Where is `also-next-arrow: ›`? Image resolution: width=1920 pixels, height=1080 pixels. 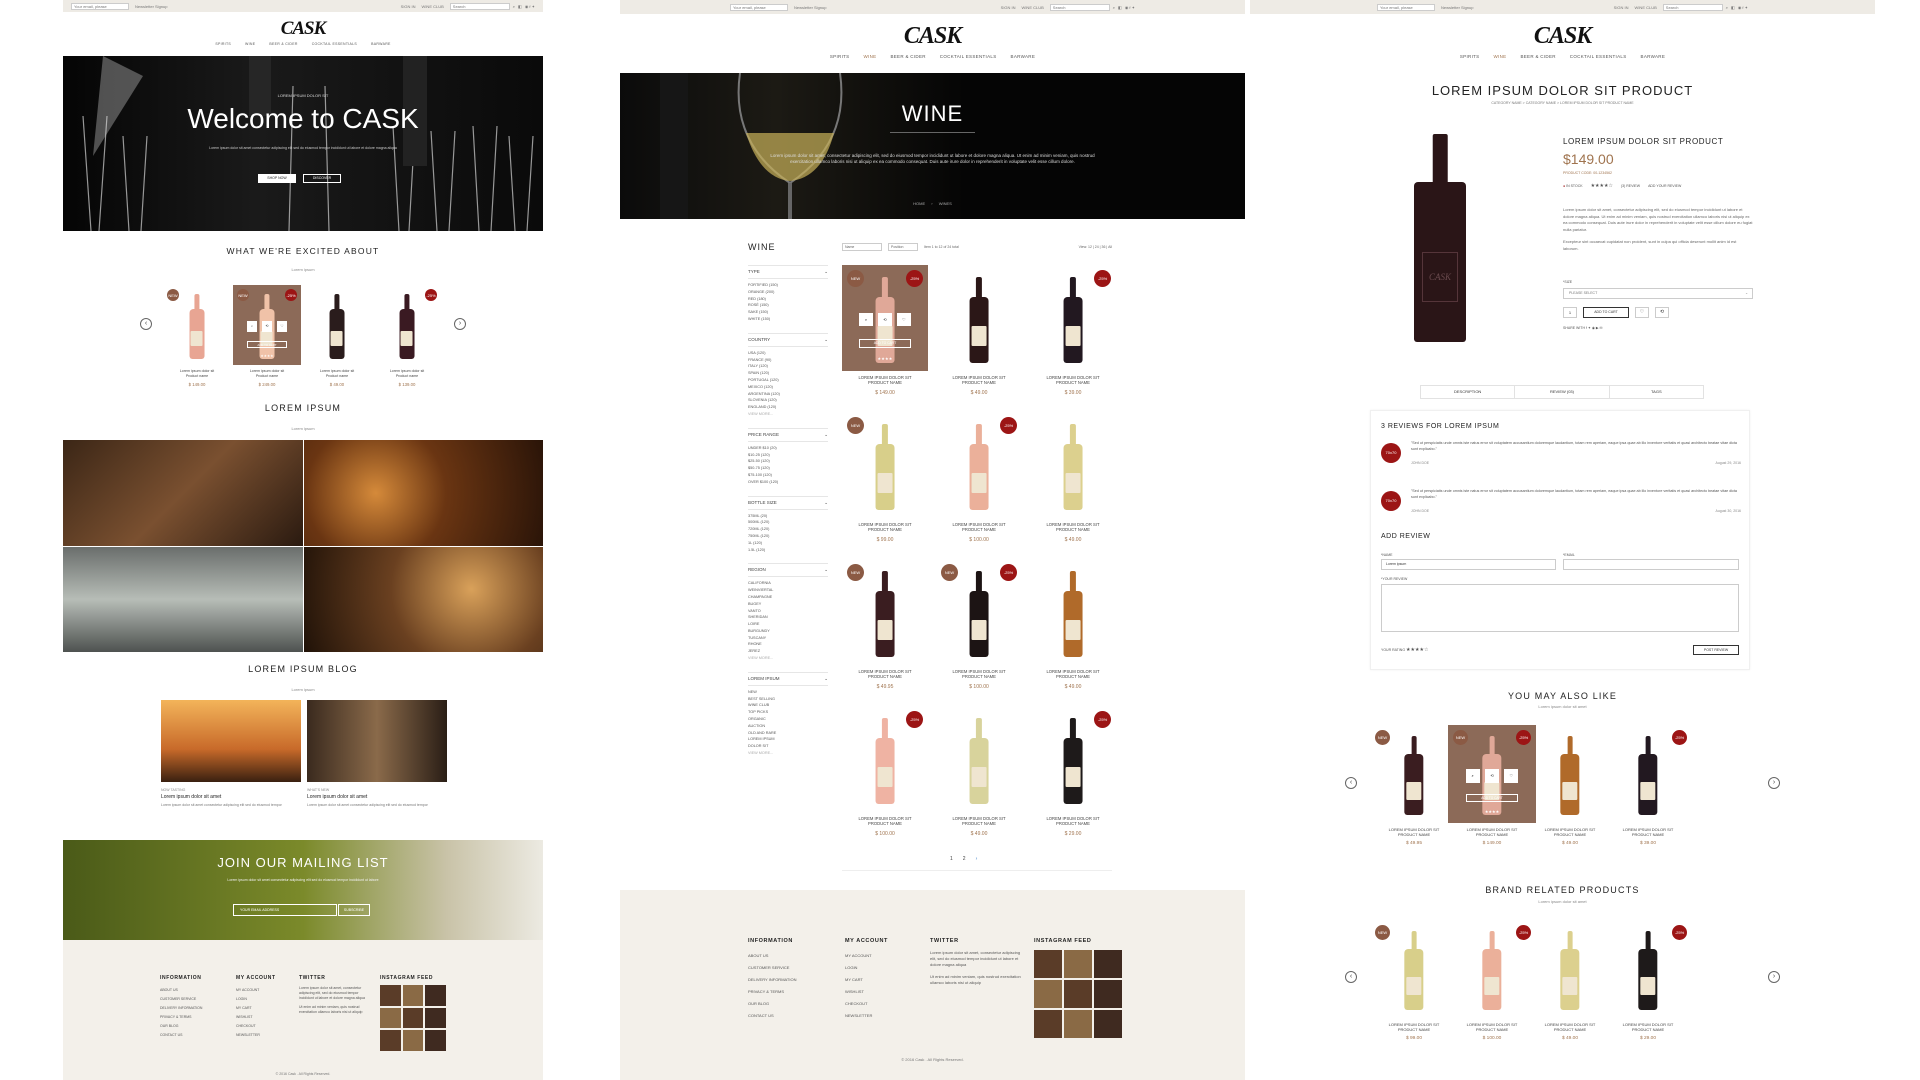
also-next-arrow: › is located at coordinates (1774, 783).